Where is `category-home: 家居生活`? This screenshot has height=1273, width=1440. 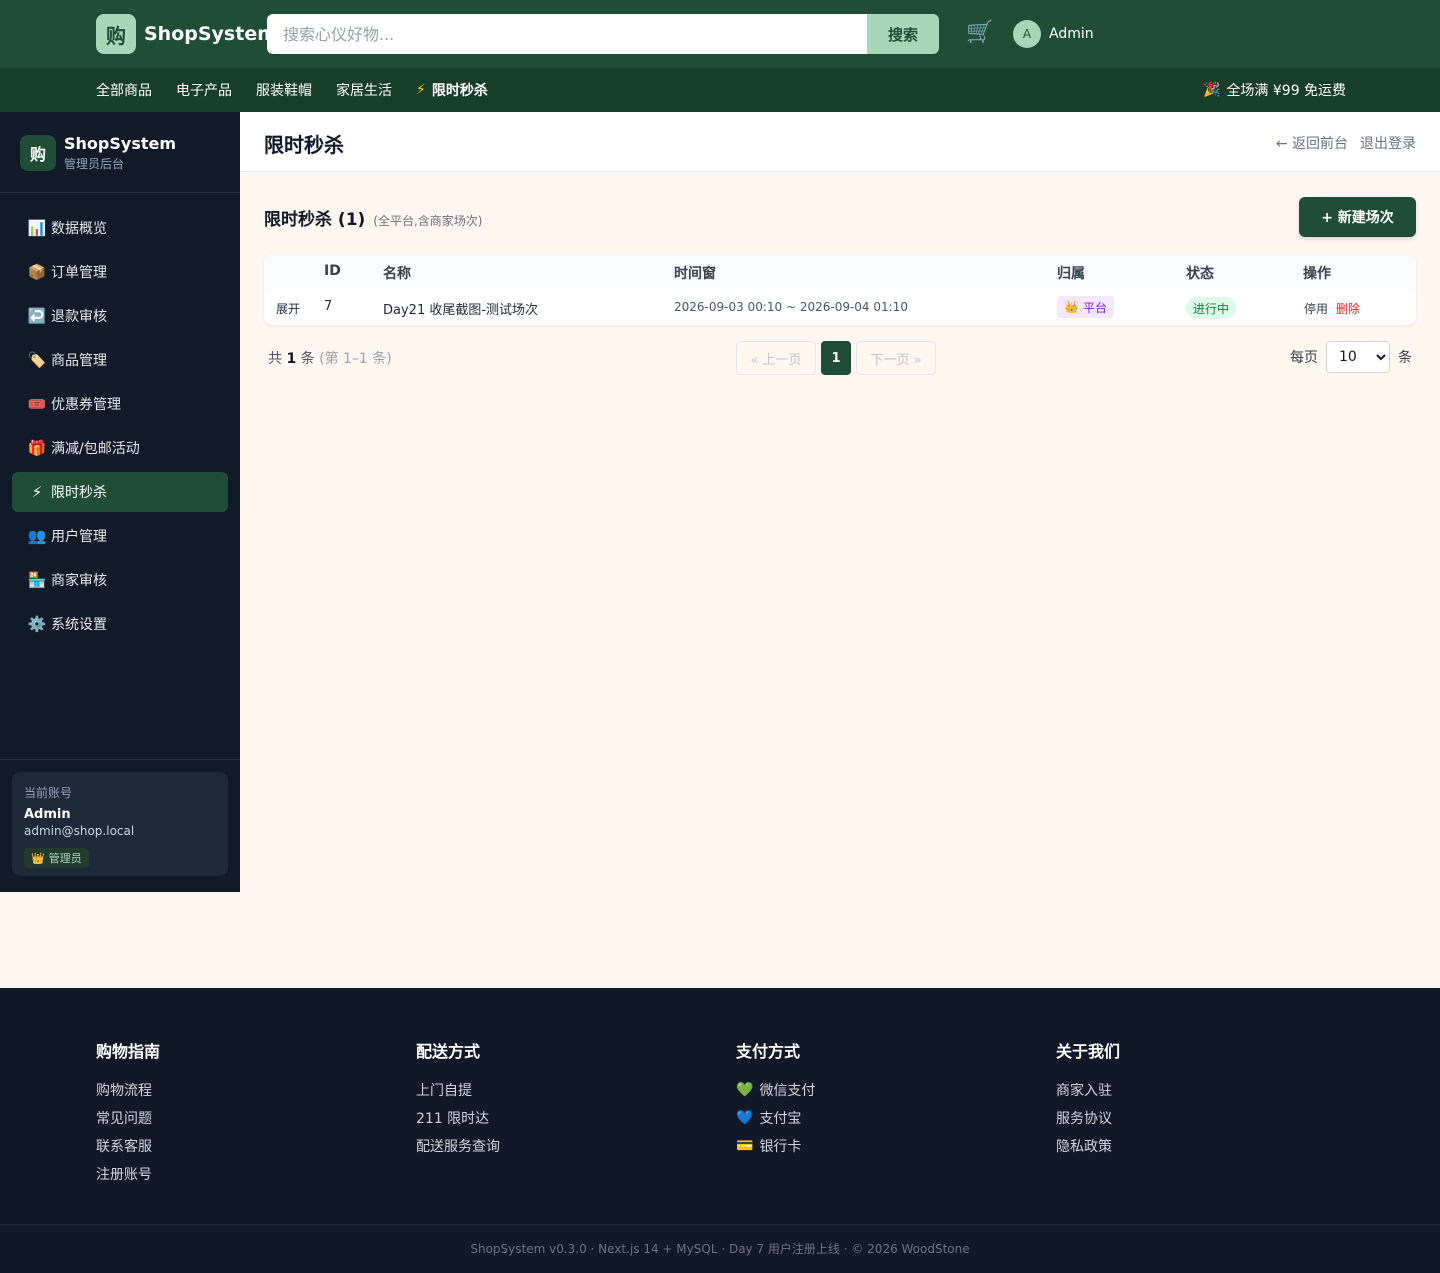 category-home: 家居生活 is located at coordinates (364, 90).